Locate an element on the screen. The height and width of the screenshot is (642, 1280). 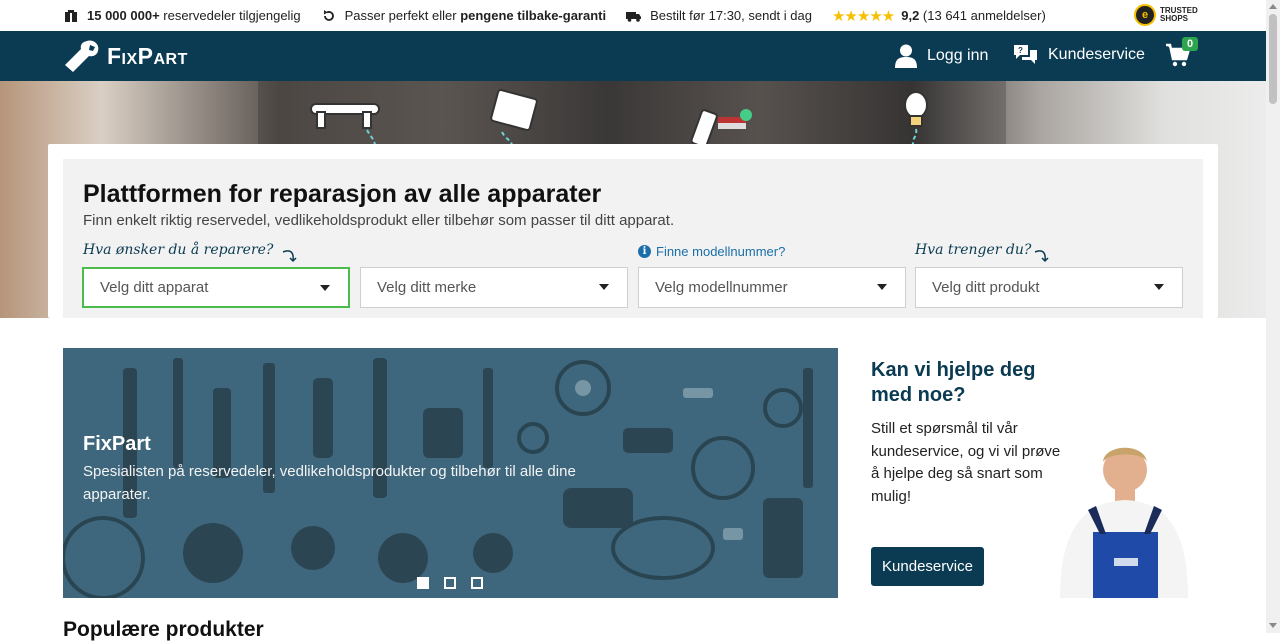
carousel-dots is located at coordinates (457, 583).